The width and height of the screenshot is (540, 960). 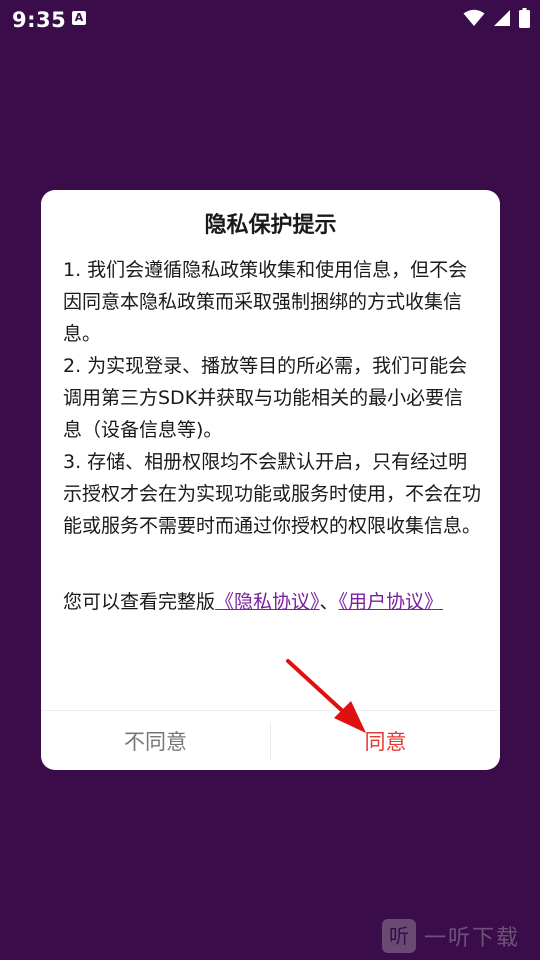 I want to click on status-bar: 9:35 A, so click(x=270, y=20).